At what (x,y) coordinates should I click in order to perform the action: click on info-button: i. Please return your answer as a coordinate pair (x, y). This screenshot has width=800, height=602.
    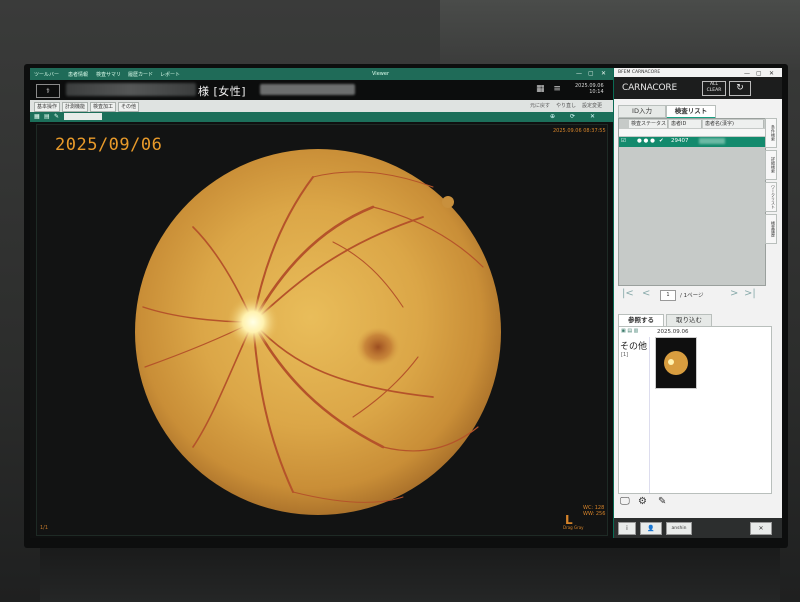
    Looking at the image, I should click on (627, 528).